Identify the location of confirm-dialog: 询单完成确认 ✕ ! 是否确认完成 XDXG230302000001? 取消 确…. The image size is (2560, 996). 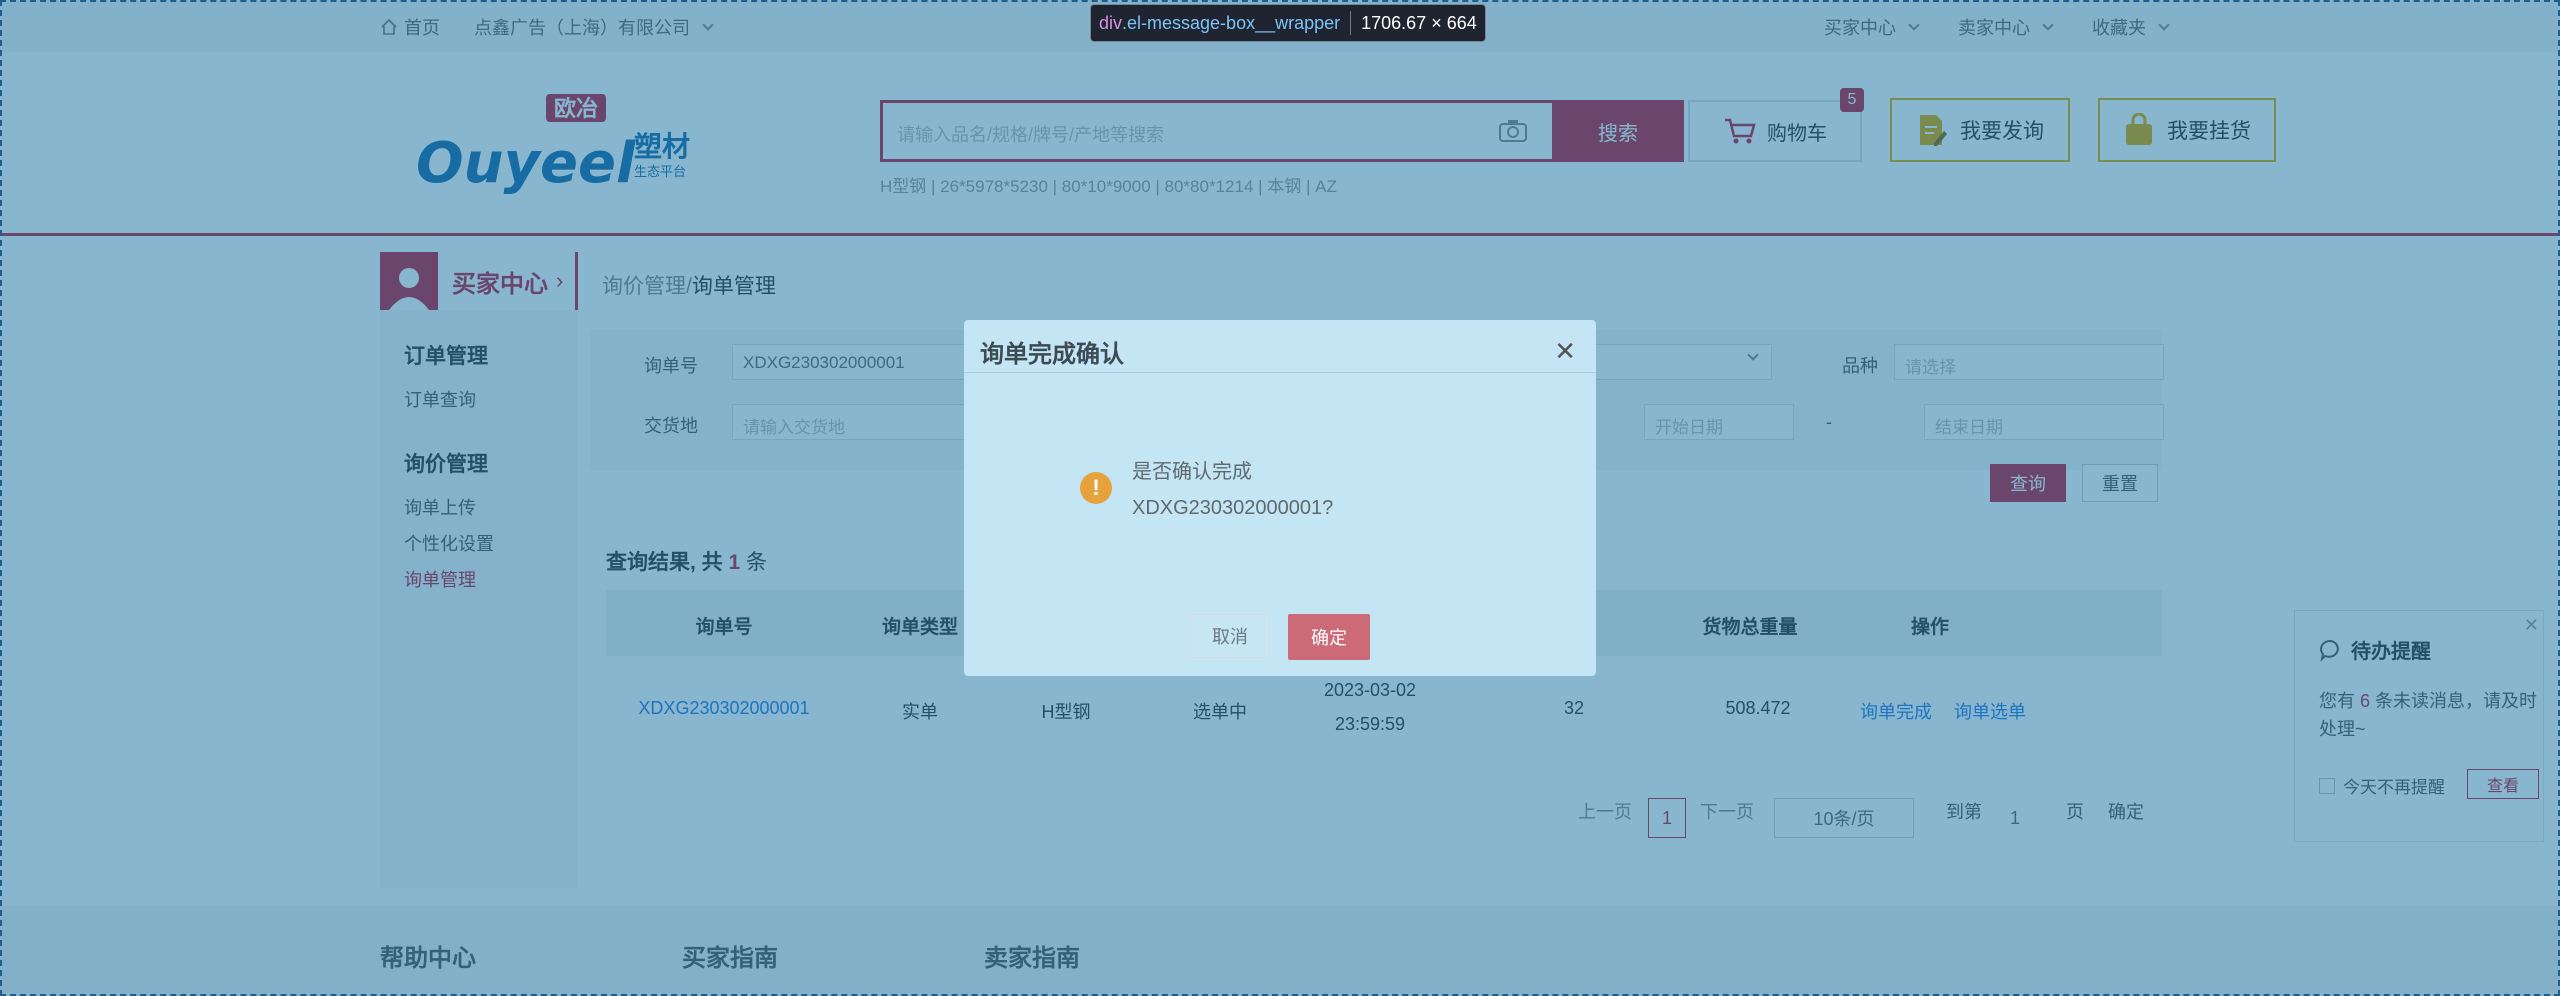
(1280, 498).